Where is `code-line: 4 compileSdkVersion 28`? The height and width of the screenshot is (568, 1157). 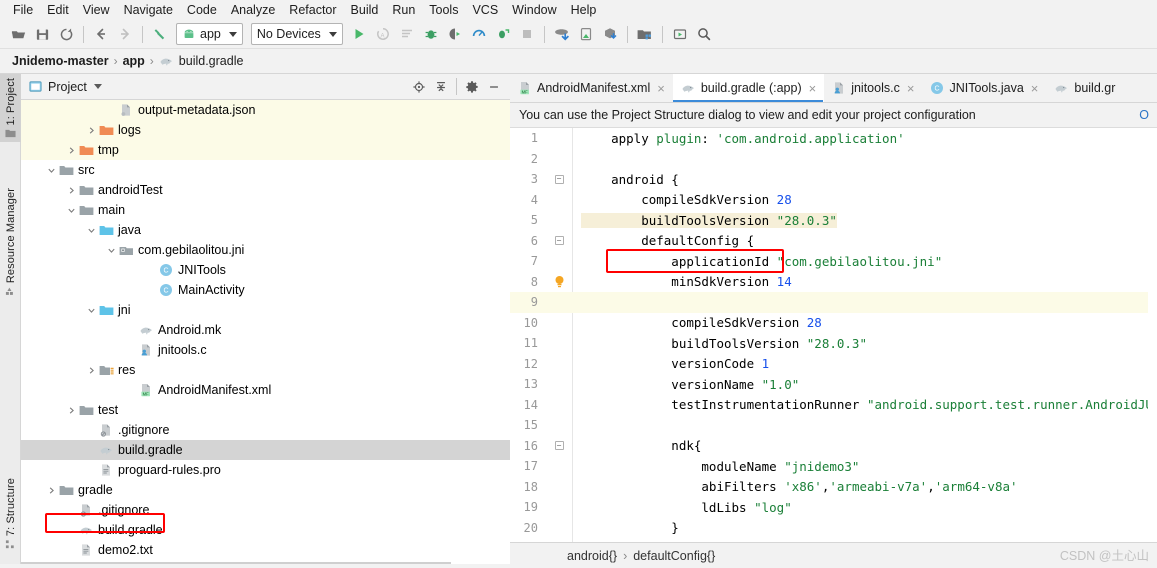
code-line: 4 compileSdkVersion 28 is located at coordinates (833, 200).